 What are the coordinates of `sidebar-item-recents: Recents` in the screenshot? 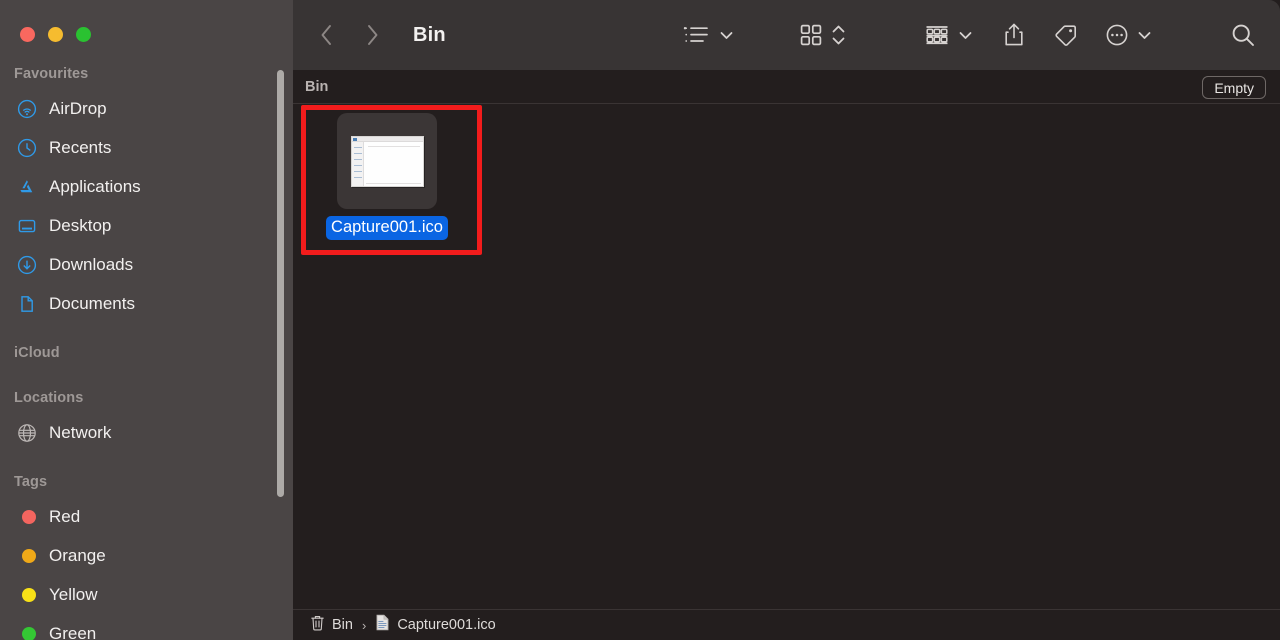 It's located at (146, 147).